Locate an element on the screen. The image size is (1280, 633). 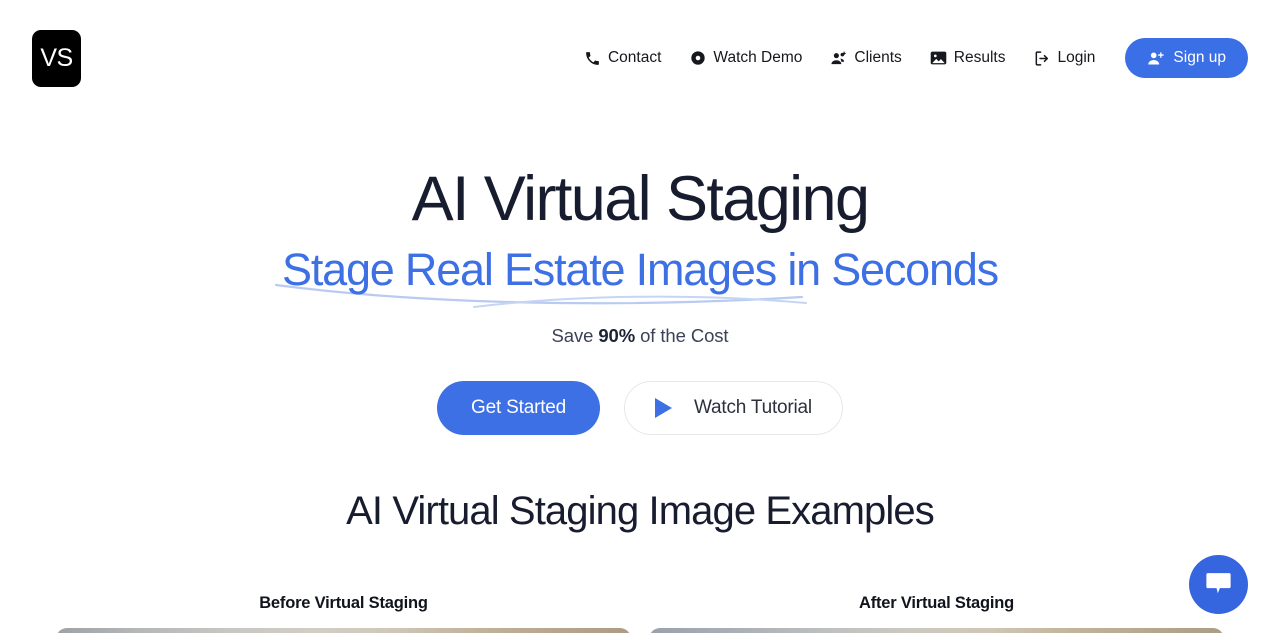
before-column: Before Virtual Staging is located at coordinates (343, 613).